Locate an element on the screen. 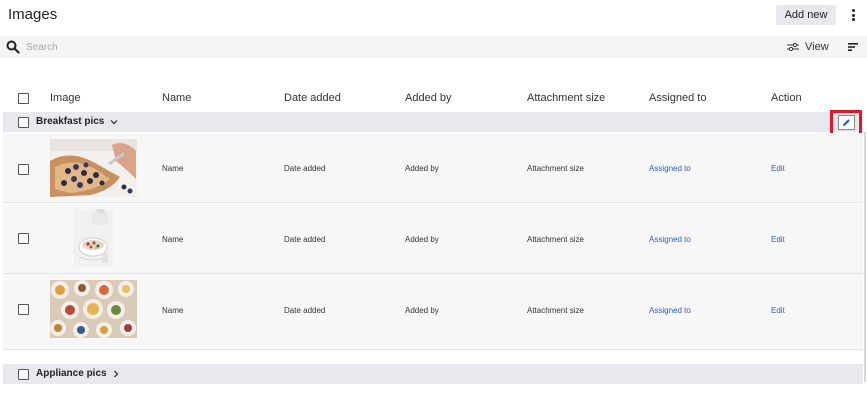 The image size is (867, 394). group-row-breakfast-pics: Breakfast pics is located at coordinates (433, 122).